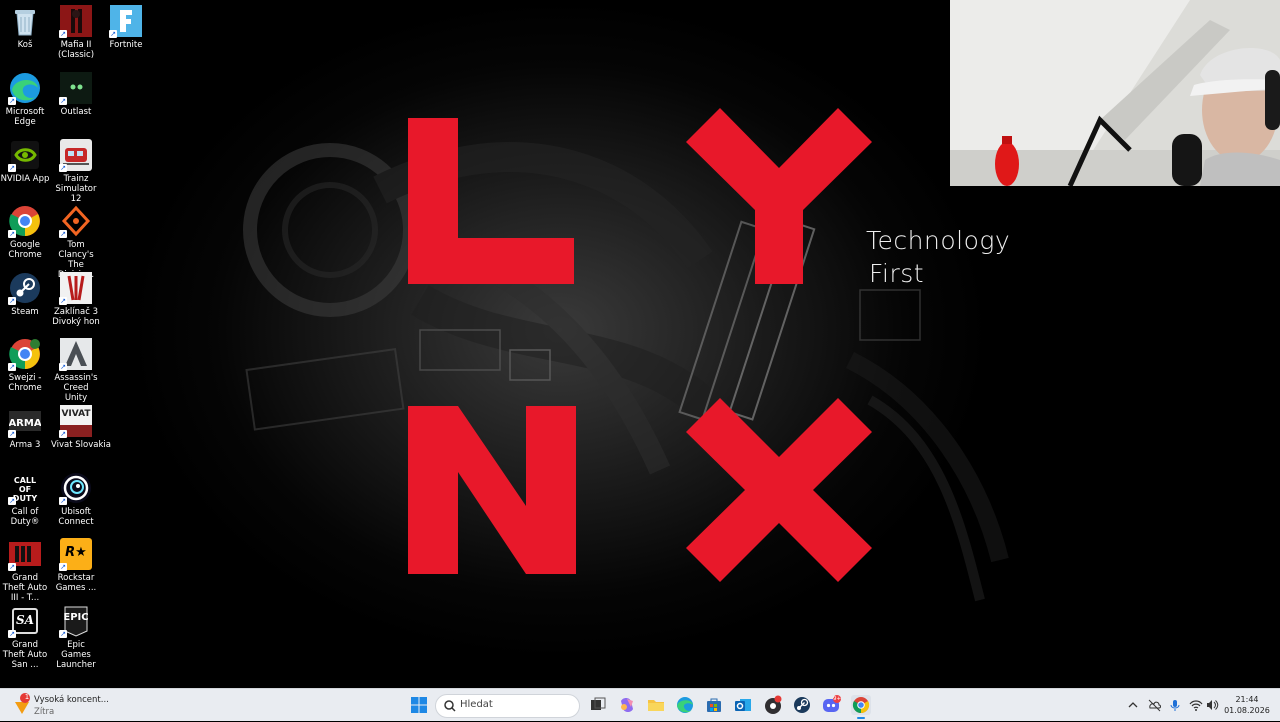 The width and height of the screenshot is (1280, 722). Describe the element at coordinates (81, 445) in the screenshot. I see `desktop-icon-label: Vivat Slovakia` at that location.